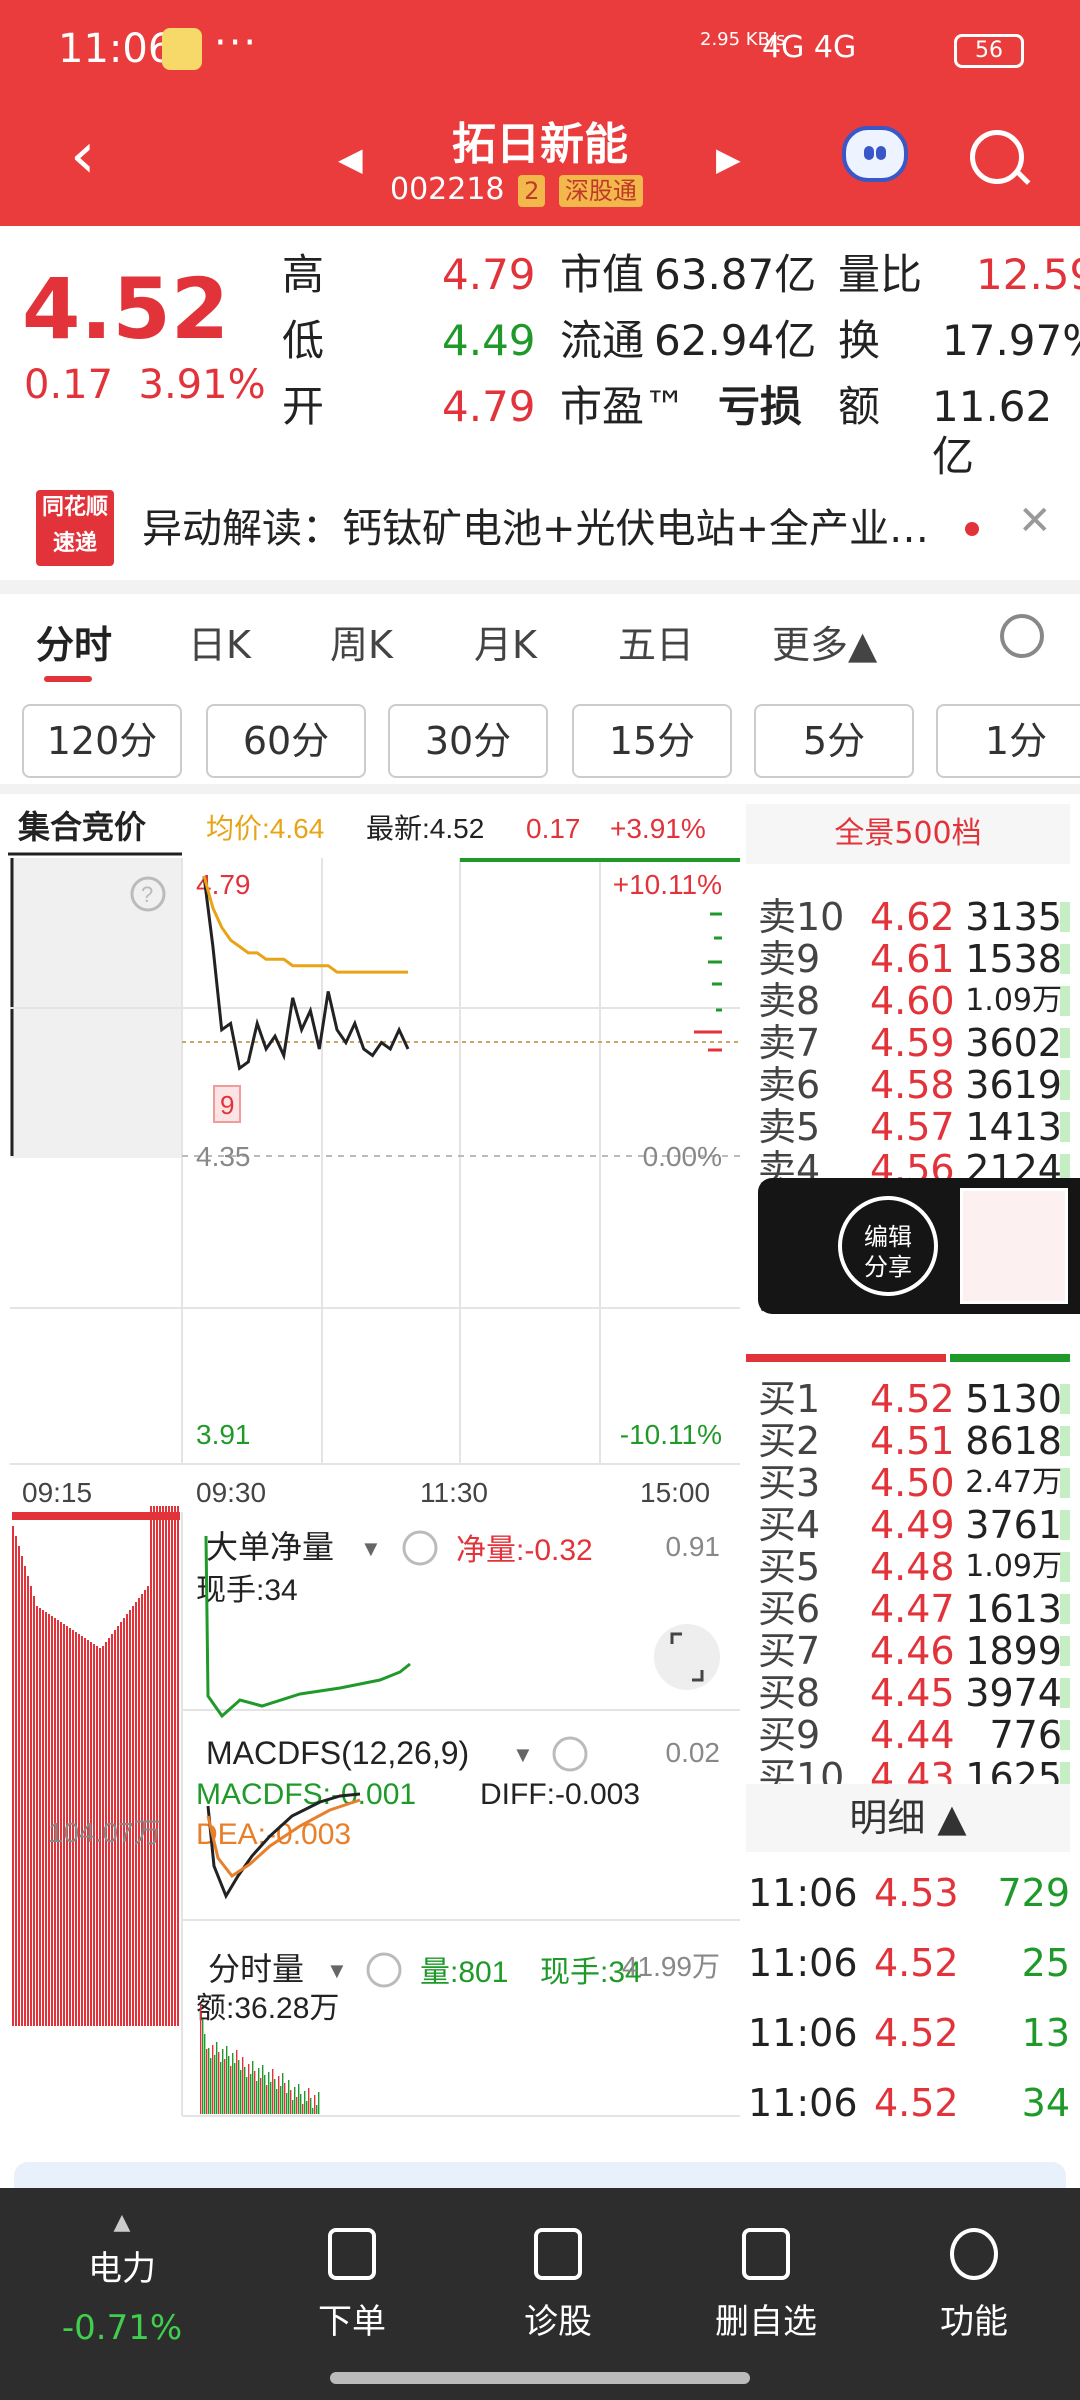 The height and width of the screenshot is (2400, 1080). I want to click on floating-share-window: 编辑 分享, so click(919, 1246).